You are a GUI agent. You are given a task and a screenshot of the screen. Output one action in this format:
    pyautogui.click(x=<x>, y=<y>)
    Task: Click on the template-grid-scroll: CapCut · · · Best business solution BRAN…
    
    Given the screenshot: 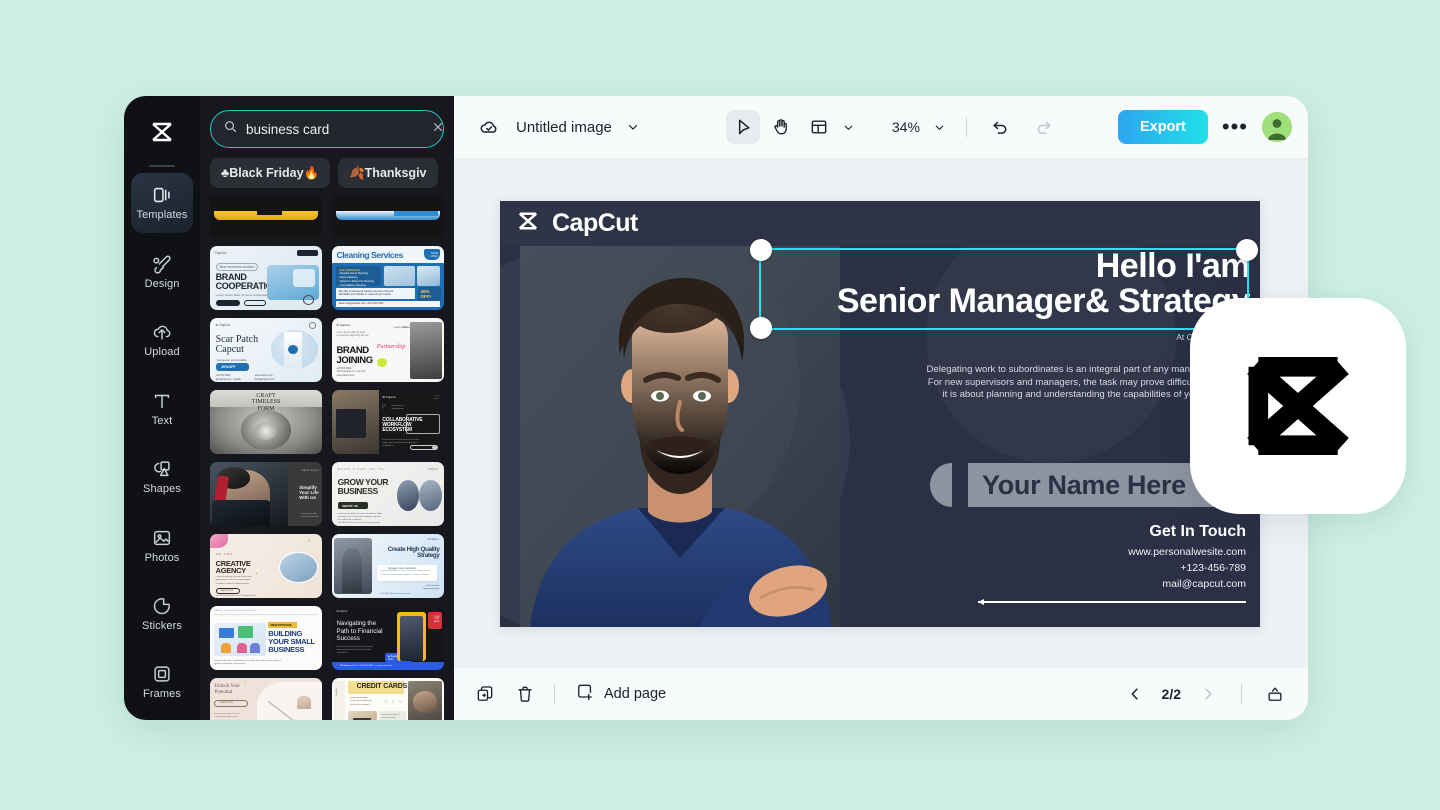 What is the action you would take?
    pyautogui.click(x=327, y=458)
    